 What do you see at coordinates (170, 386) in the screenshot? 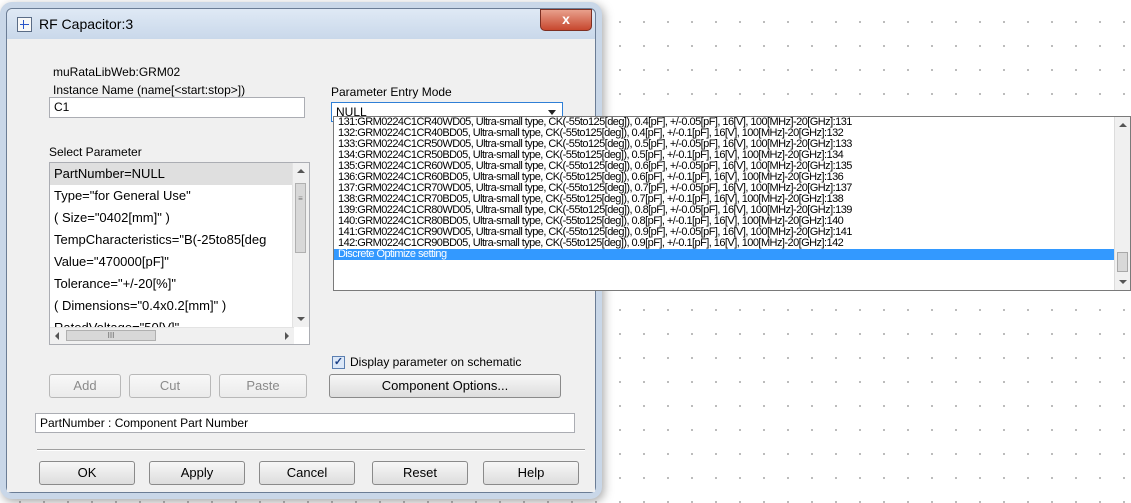
I see `cut-button: Cut` at bounding box center [170, 386].